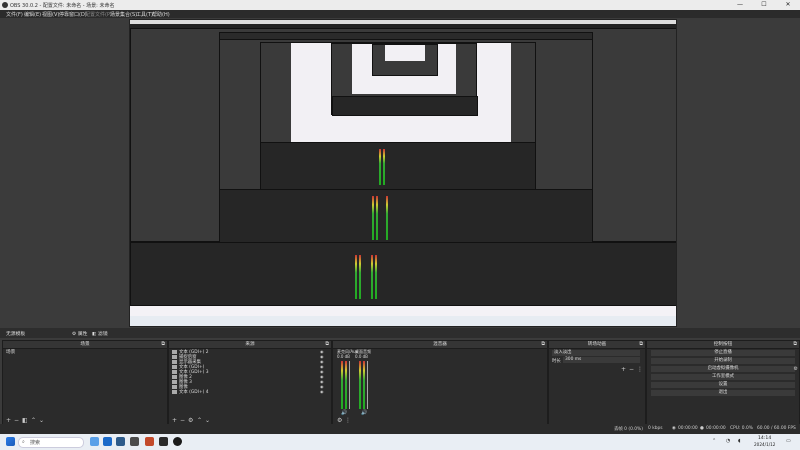 The height and width of the screenshot is (450, 800). I want to click on volume-icon: ◖, so click(739, 441).